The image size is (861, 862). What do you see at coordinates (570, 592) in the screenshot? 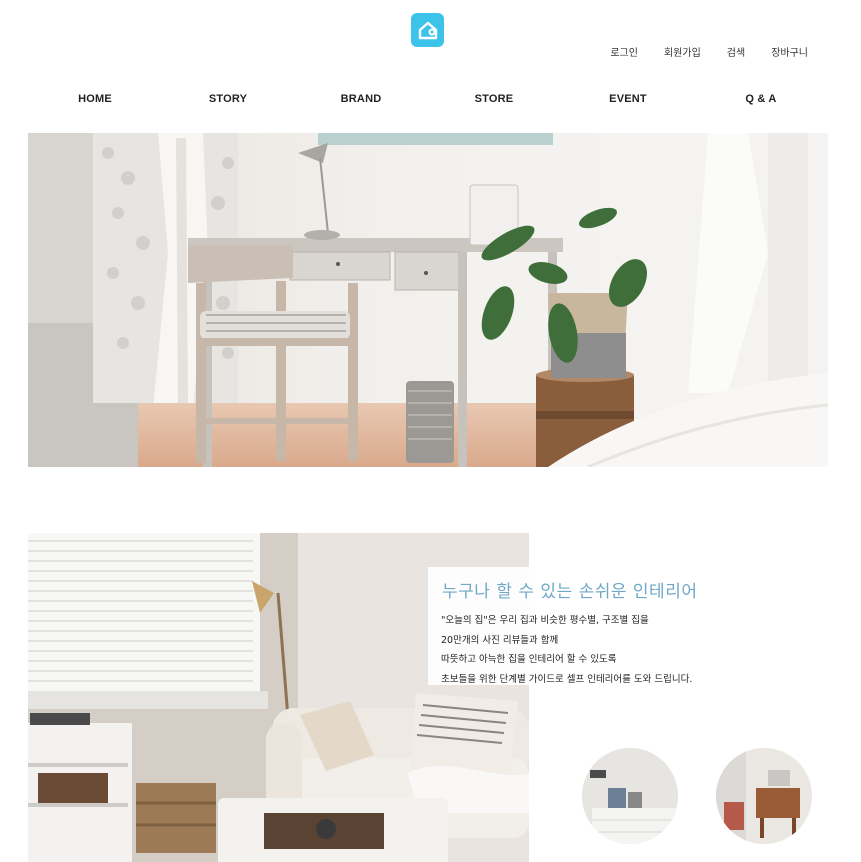
I see `intro-title: 누구나 할 수 있는 손쉬운 인테리어` at bounding box center [570, 592].